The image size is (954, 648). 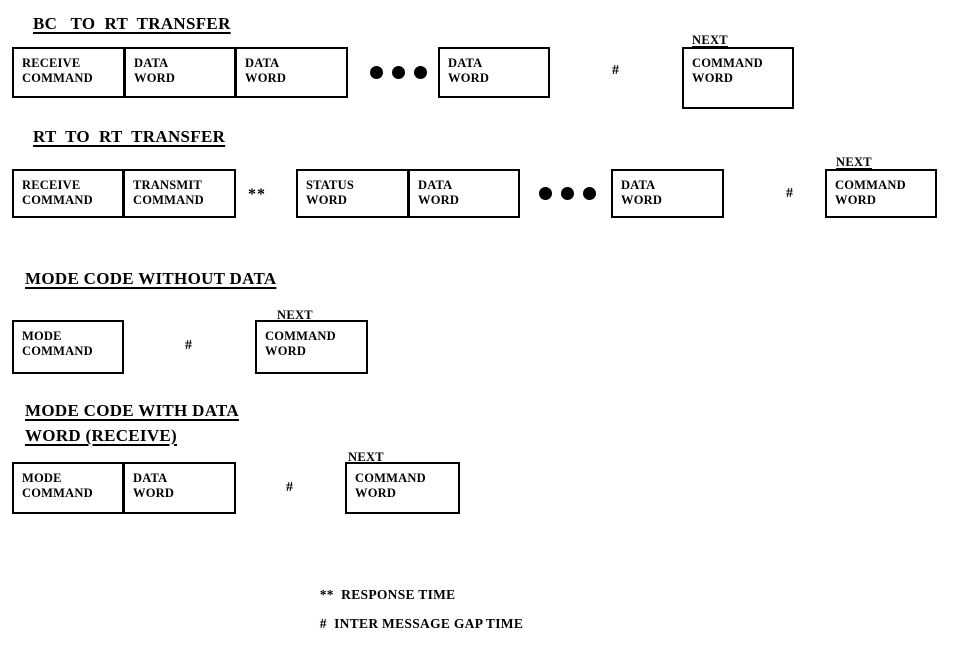 I want to click on section-title-rt-to-rt-transfer: RT TO RT TRANSFER, so click(x=129, y=136).